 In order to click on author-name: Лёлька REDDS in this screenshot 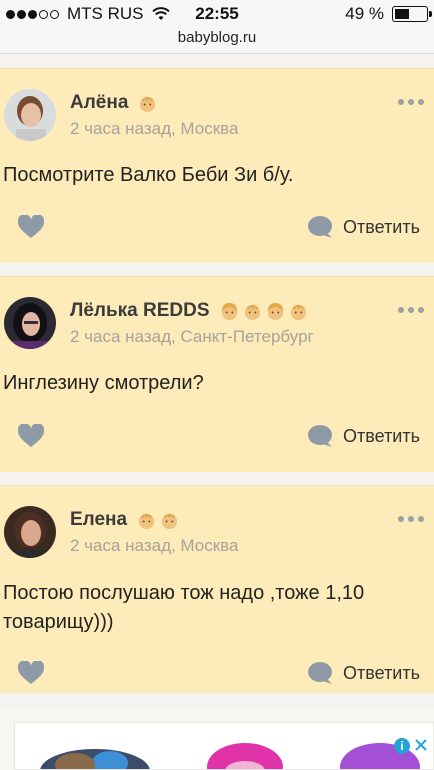, I will do `click(191, 311)`.